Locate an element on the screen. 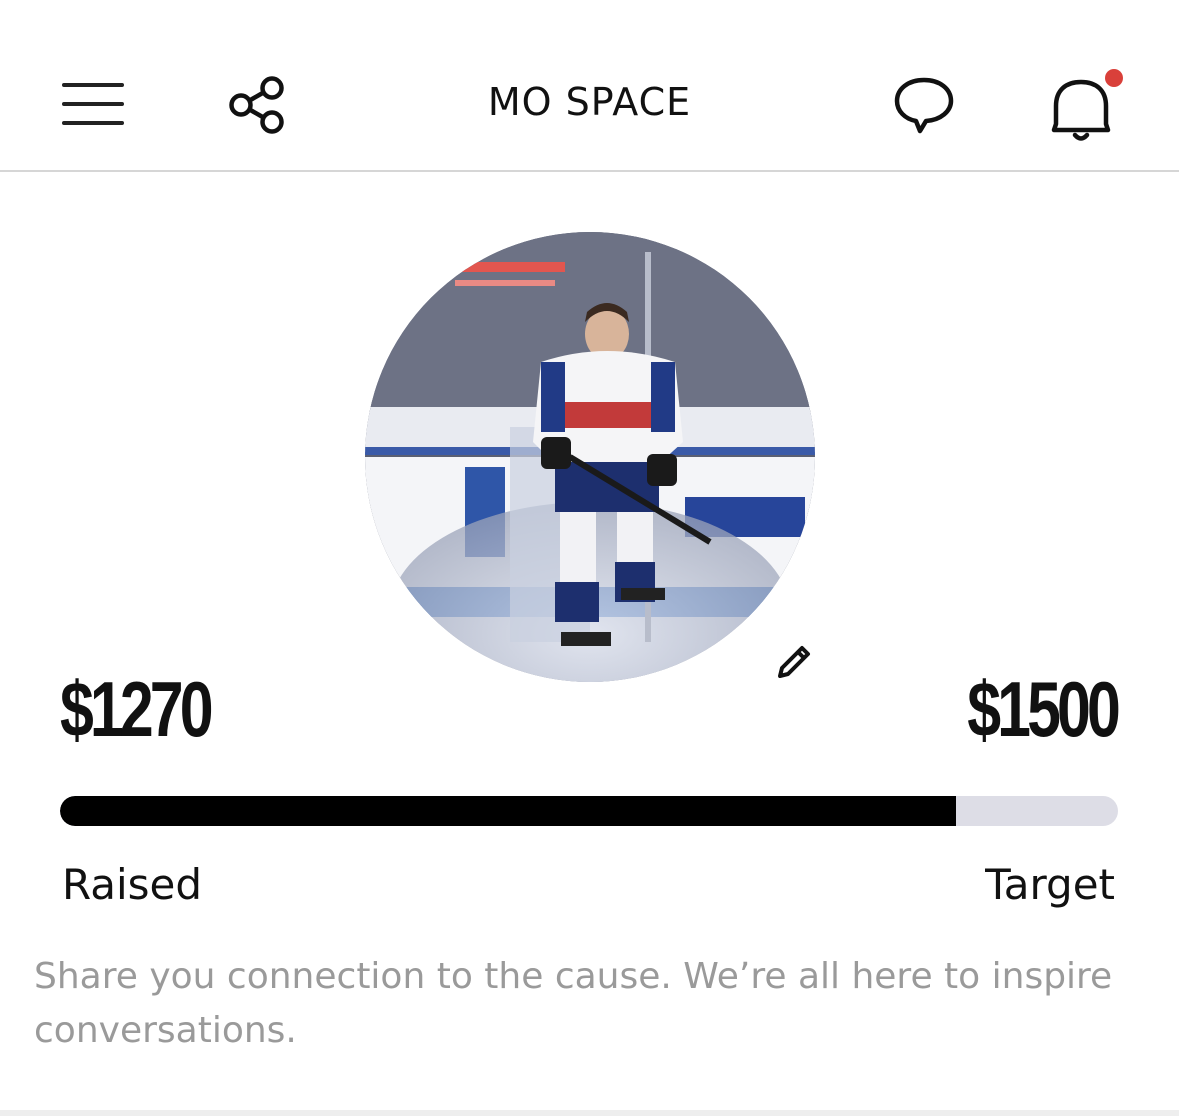 This screenshot has width=1179, height=1116. chat-bubble-icon is located at coordinates (924, 105).